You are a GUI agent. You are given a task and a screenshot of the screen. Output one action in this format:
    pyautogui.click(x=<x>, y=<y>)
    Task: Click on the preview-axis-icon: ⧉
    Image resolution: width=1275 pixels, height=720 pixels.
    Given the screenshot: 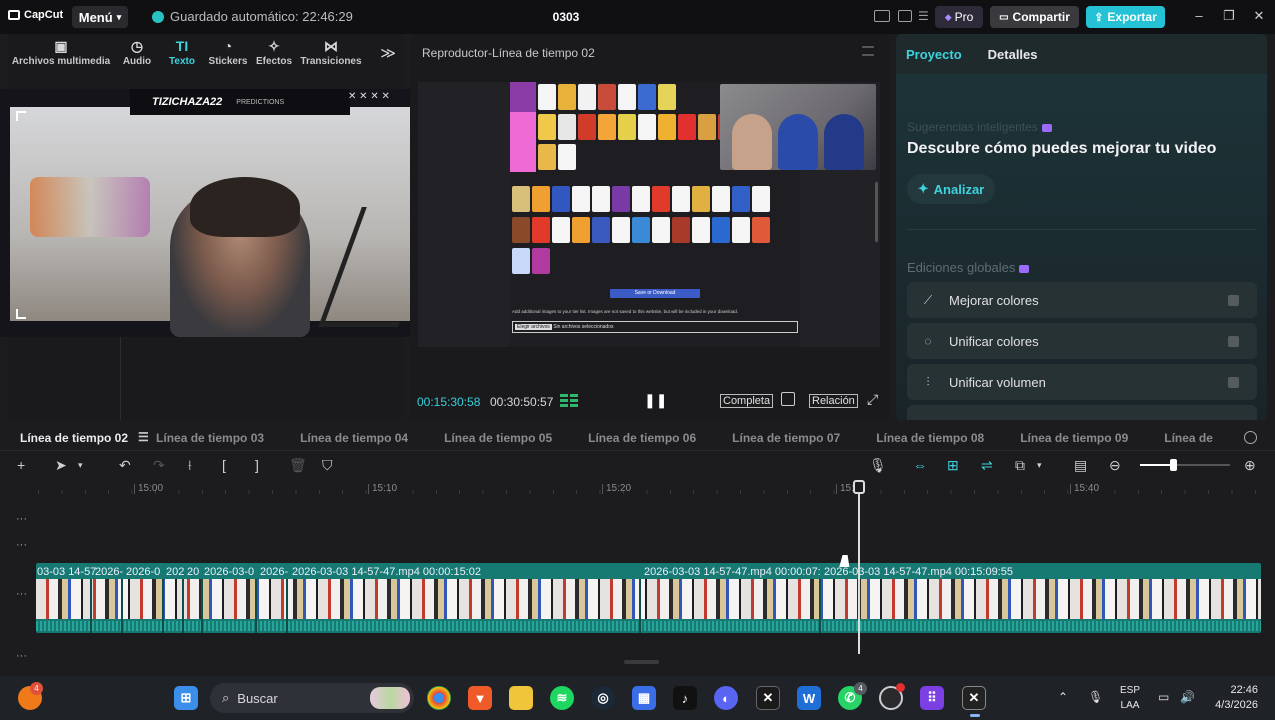 What is the action you would take?
    pyautogui.click(x=1020, y=465)
    